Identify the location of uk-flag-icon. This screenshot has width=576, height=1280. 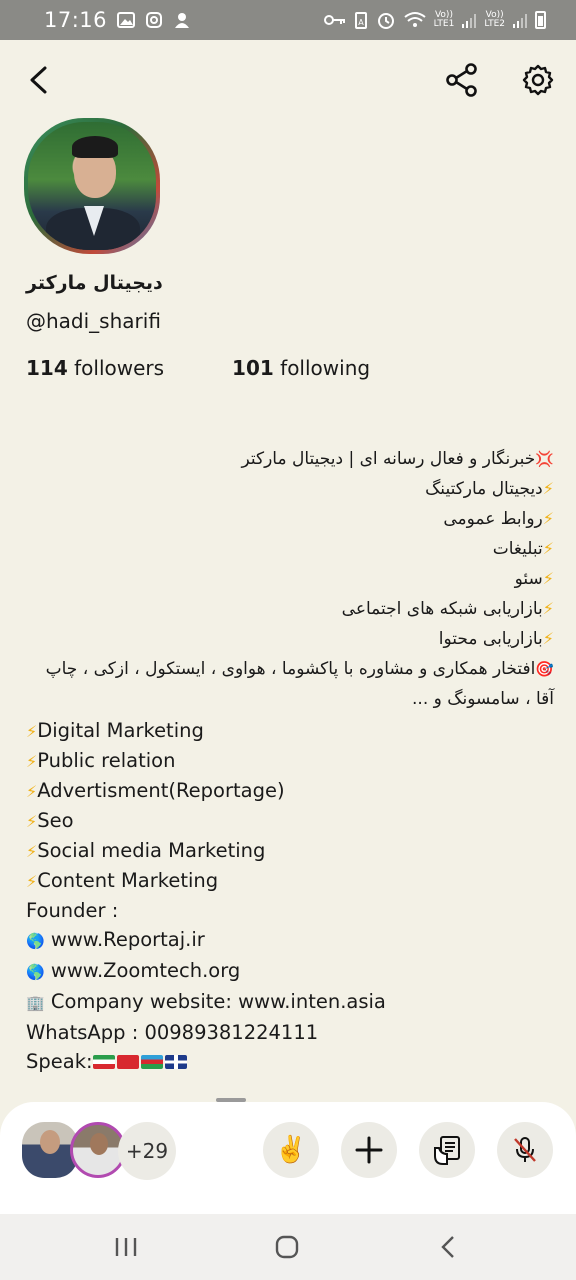
(175, 1062).